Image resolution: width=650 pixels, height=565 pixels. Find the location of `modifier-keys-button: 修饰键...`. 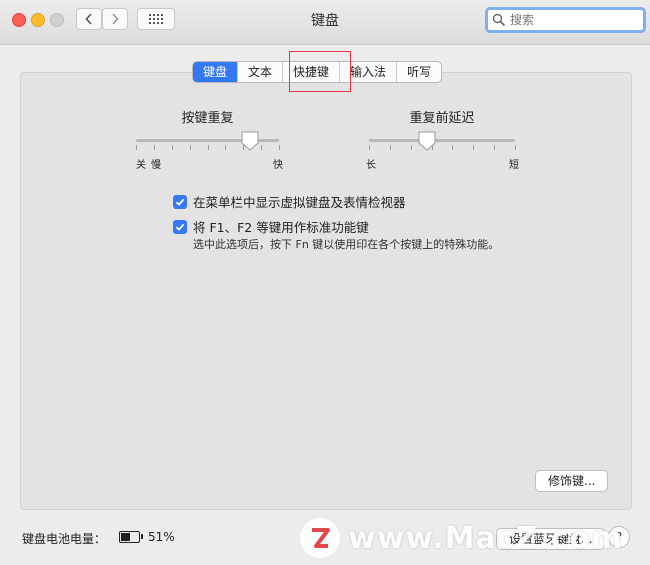

modifier-keys-button: 修饰键... is located at coordinates (572, 481).